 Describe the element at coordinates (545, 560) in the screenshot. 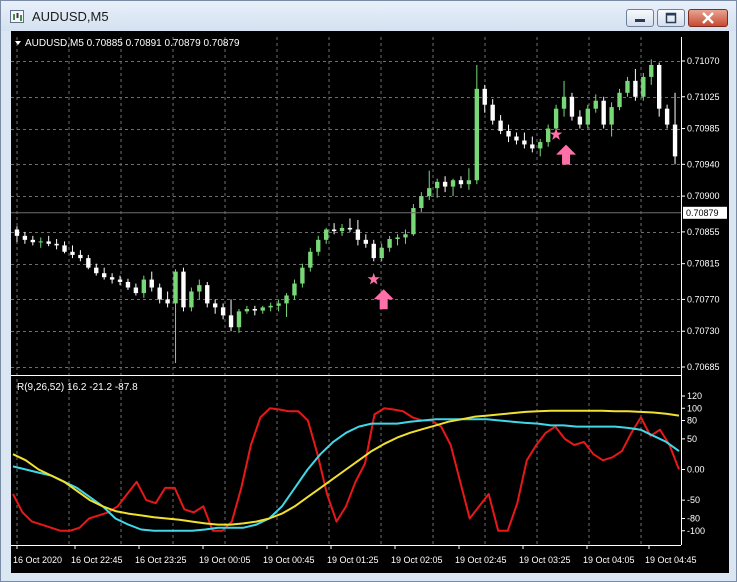

I see `time-tick-label: 19 Oct 03:25` at that location.